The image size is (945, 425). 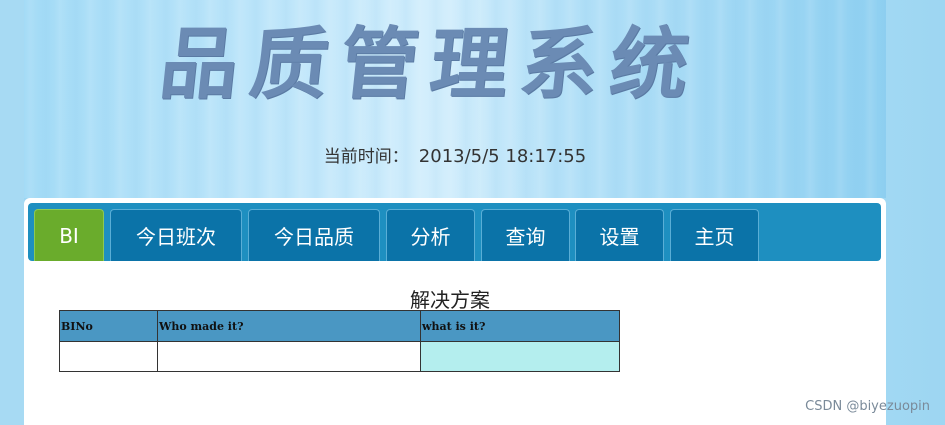 I want to click on tab-analysis: 分析, so click(x=430, y=235).